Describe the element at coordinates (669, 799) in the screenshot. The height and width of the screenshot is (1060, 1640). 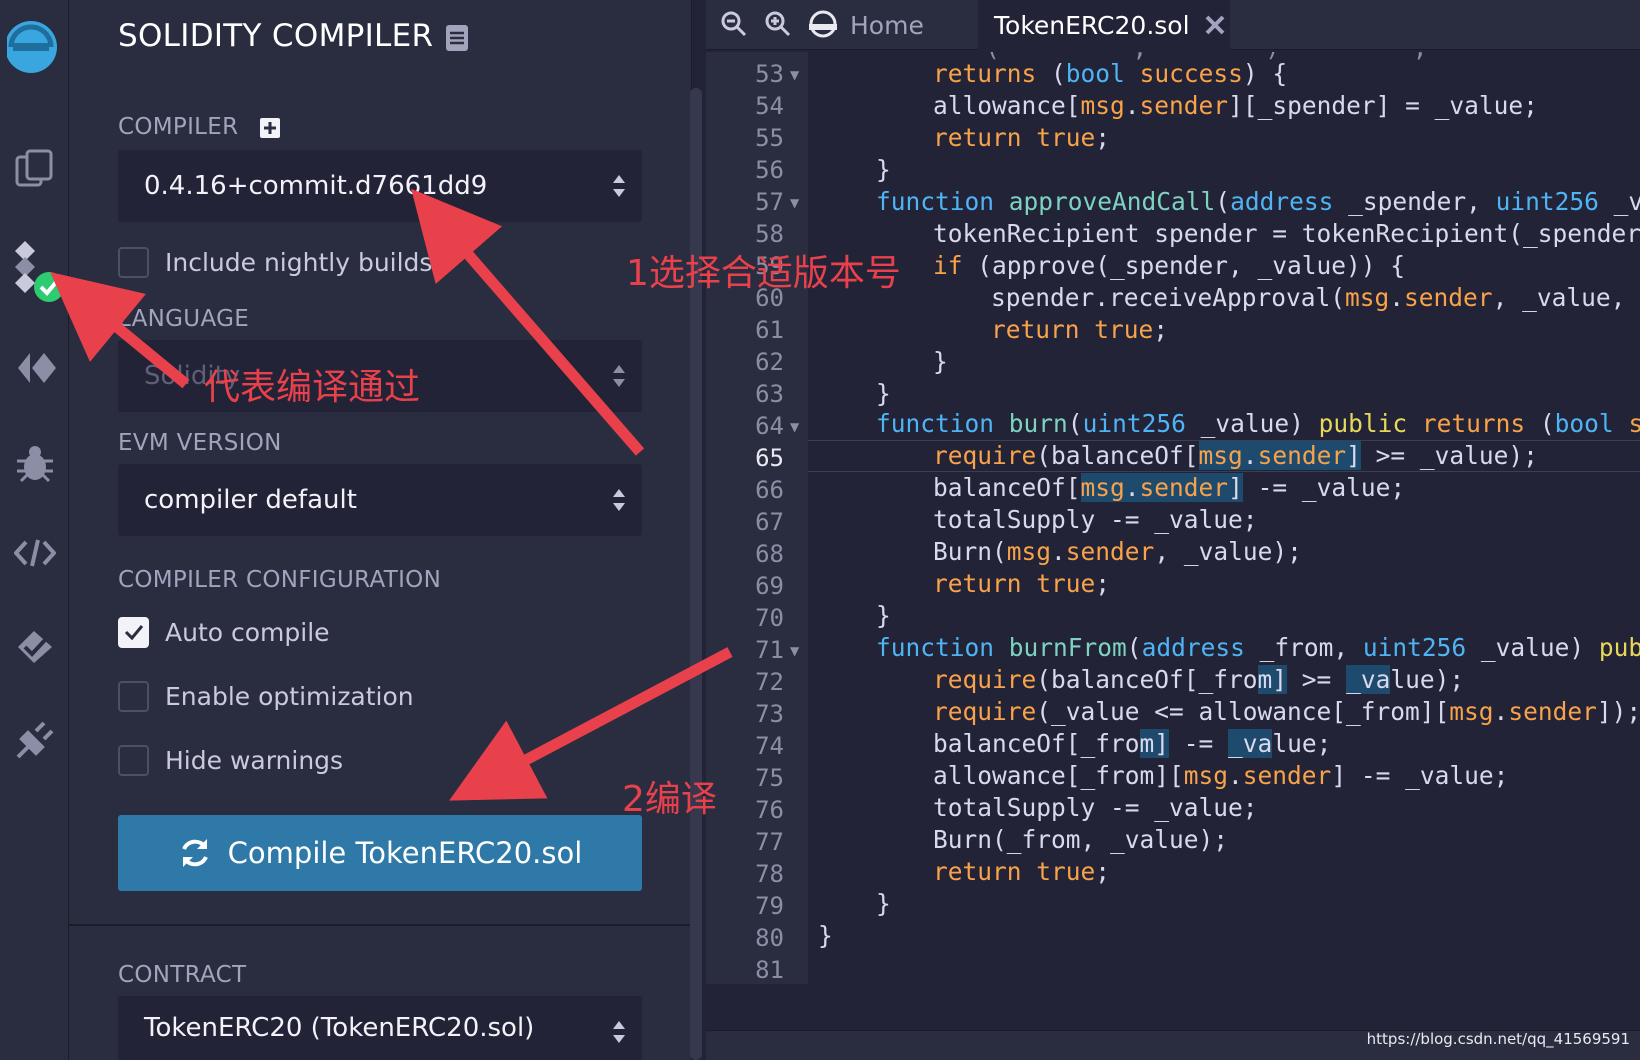
I see `annotation-compile-step: 2编译` at that location.